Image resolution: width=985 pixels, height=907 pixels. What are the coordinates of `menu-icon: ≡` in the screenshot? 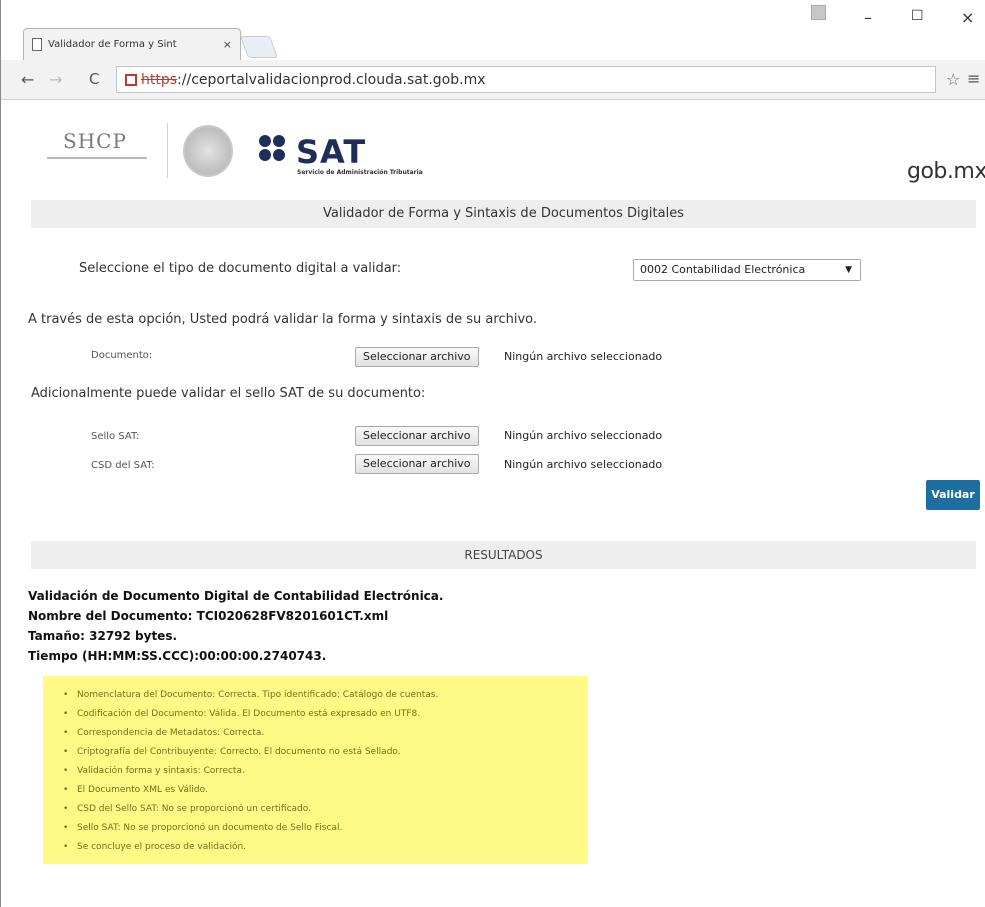 It's located at (973, 78).